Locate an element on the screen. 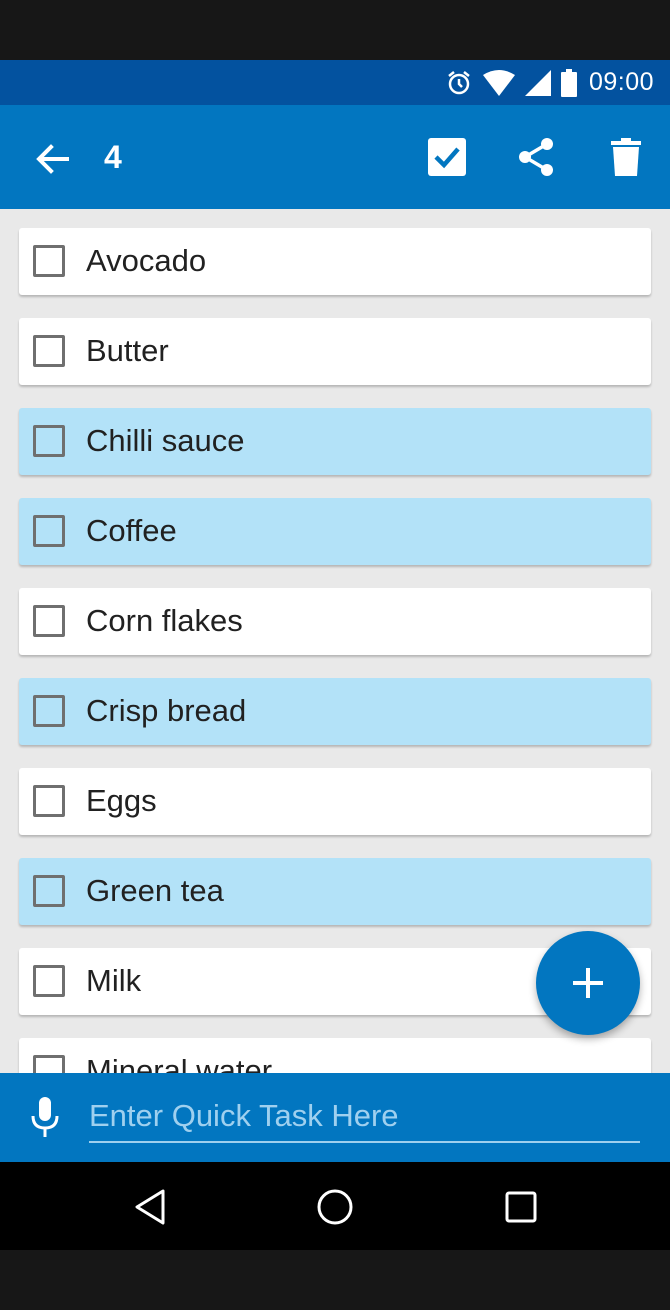 Image resolution: width=670 pixels, height=1310 pixels. item-label: Eggs is located at coordinates (121, 800).